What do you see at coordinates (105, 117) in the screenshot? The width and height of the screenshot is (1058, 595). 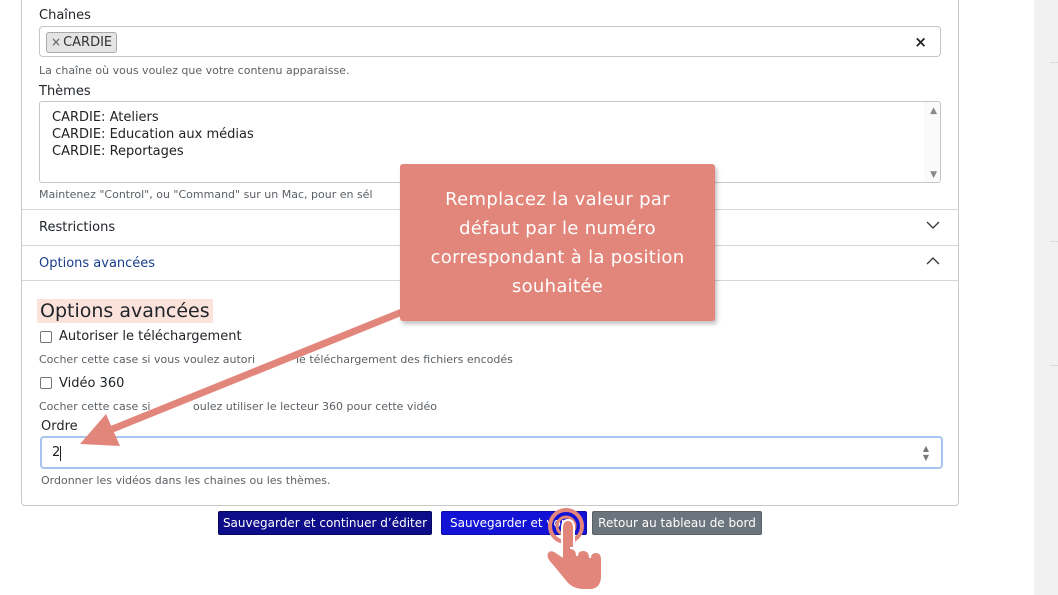 I see `theme-option: CARDIE: Ateliers` at bounding box center [105, 117].